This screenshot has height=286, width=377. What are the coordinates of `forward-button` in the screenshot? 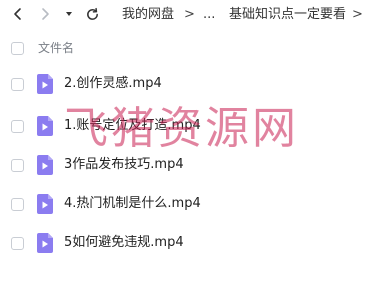 It's located at (45, 14).